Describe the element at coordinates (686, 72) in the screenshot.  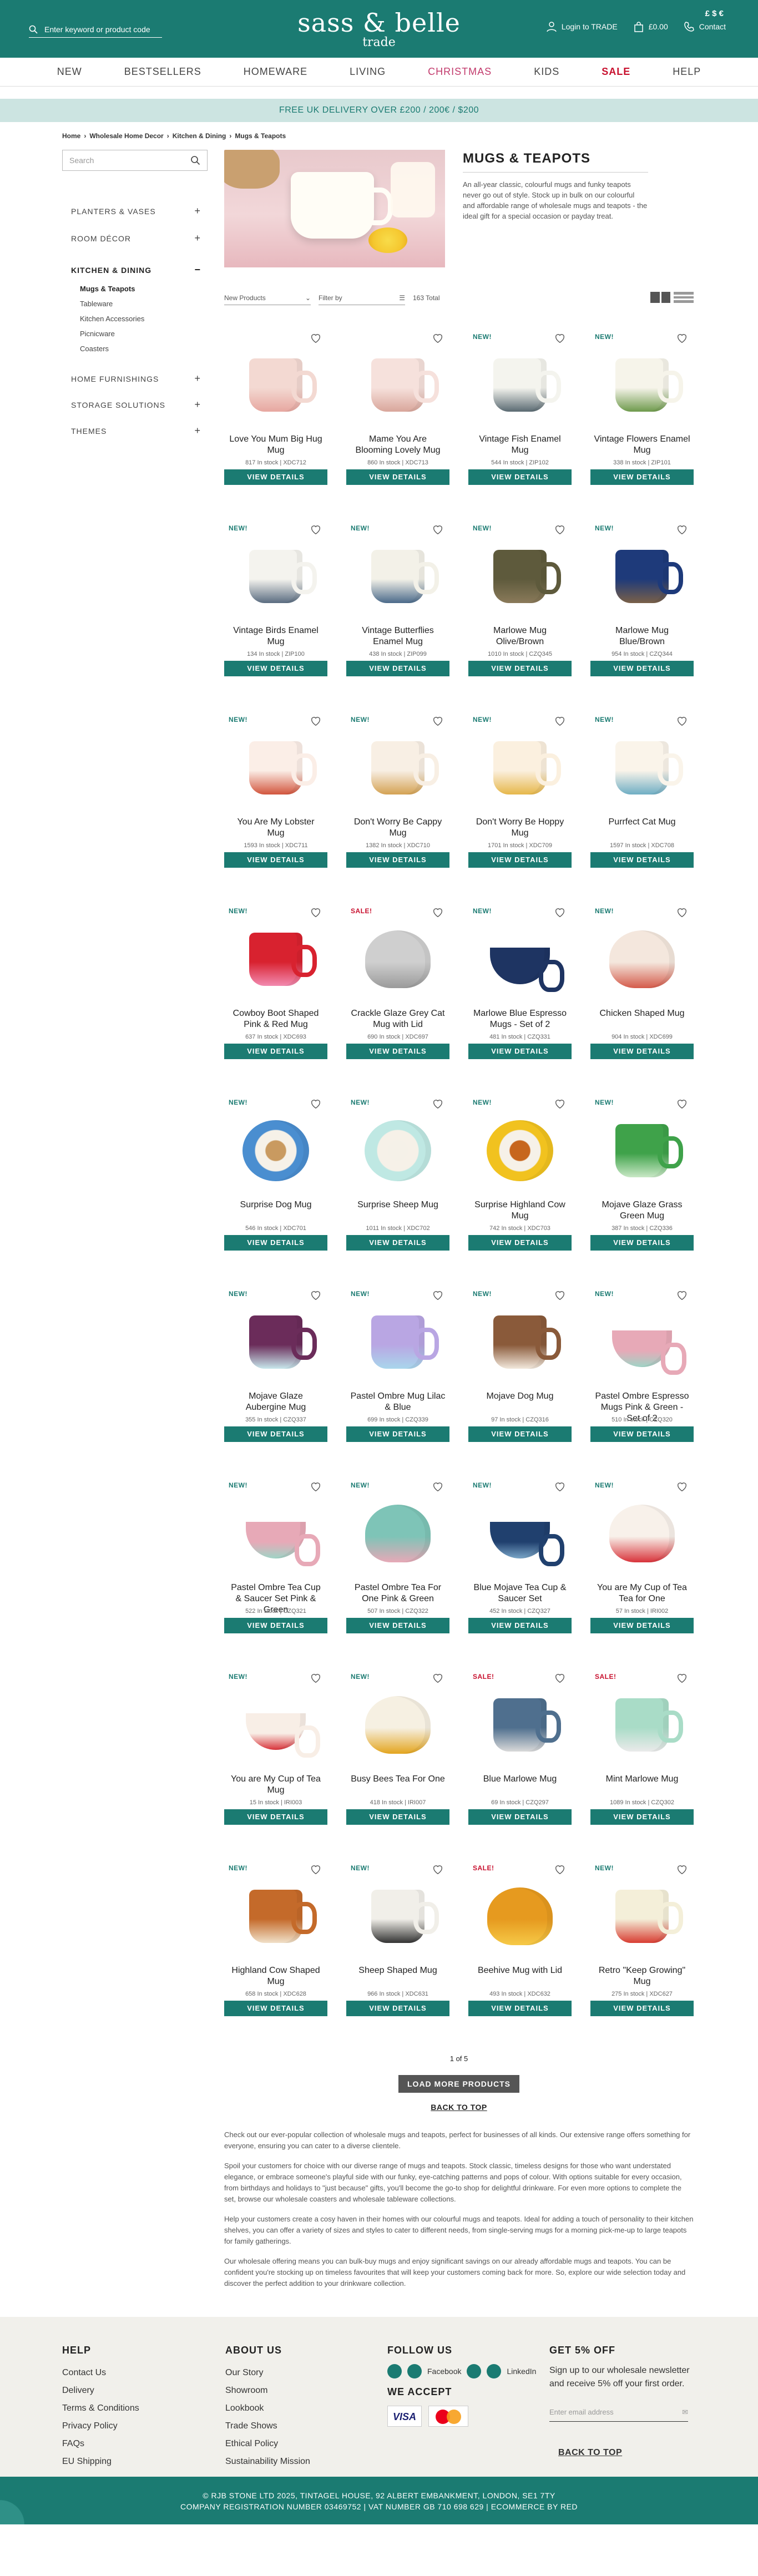
I see `nav-item-help: HELP` at that location.